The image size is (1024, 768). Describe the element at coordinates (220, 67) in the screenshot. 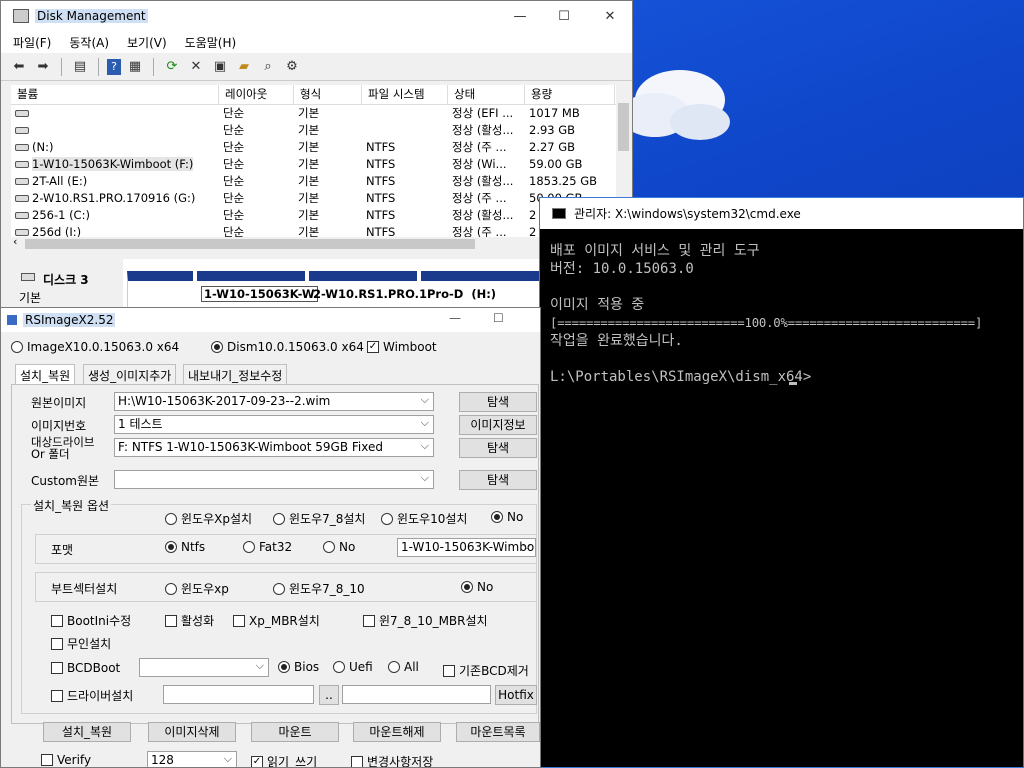

I see `properties-icon: ▣` at that location.